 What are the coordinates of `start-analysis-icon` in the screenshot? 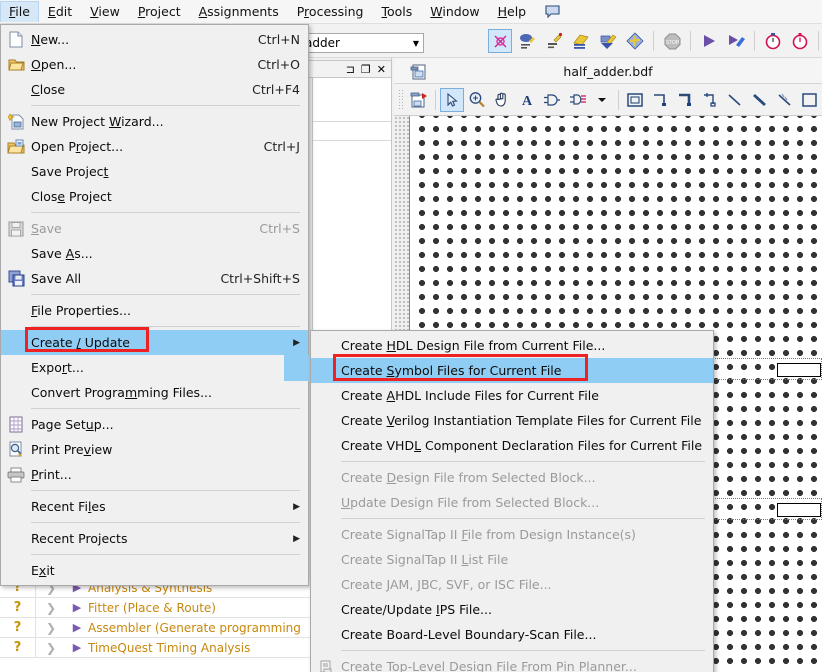 It's located at (736, 41).